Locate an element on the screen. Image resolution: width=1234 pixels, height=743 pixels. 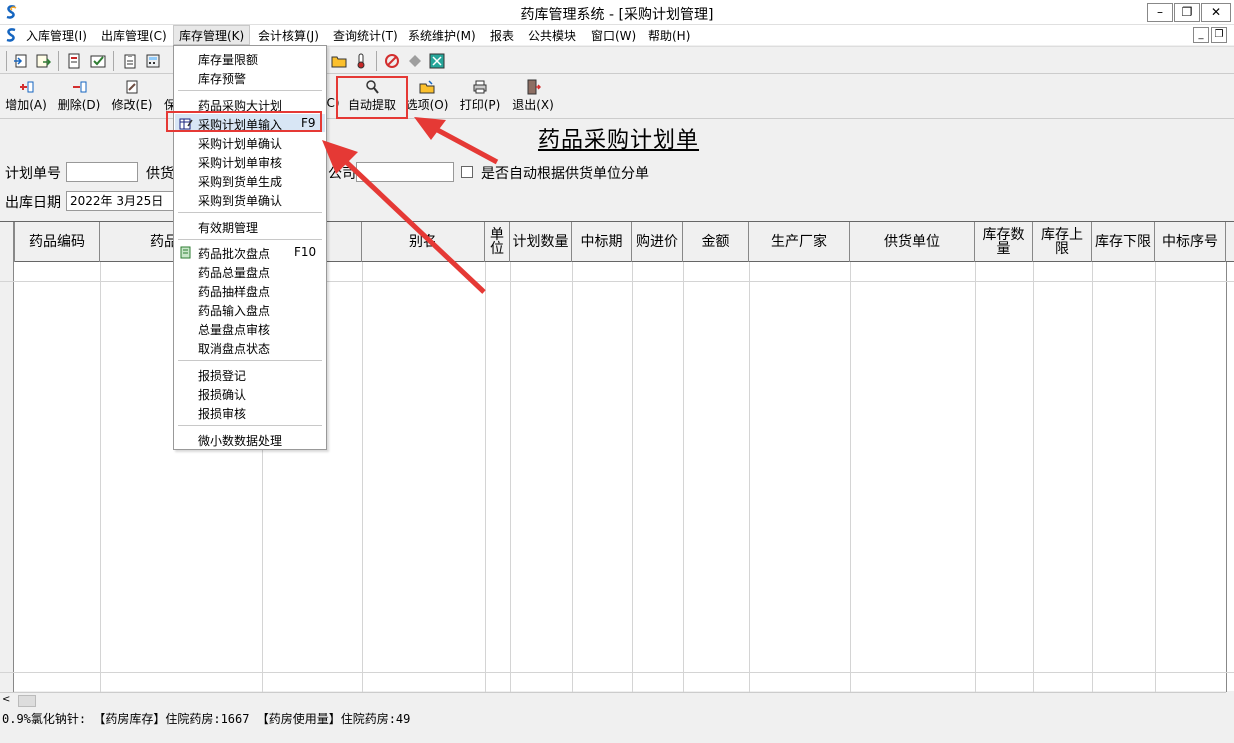
col-alias: 别名 is located at coordinates (423, 242).